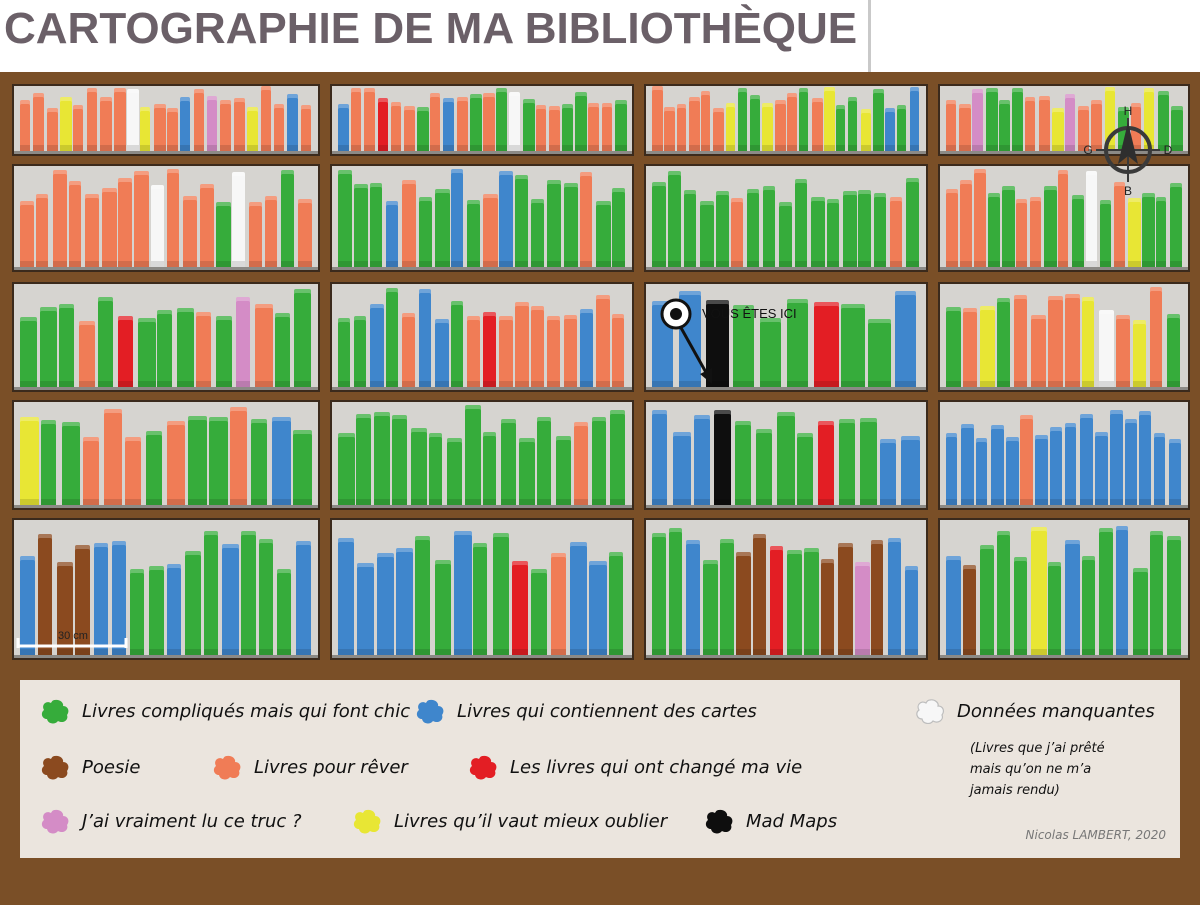 This screenshot has height=905, width=1200. Describe the element at coordinates (977, 120) in the screenshot. I see `book-pink` at that location.